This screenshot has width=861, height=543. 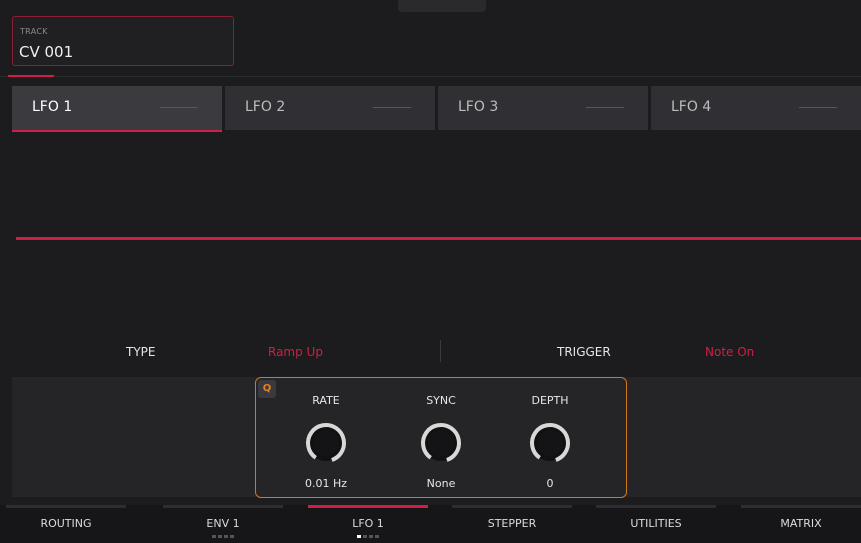 What do you see at coordinates (543, 108) in the screenshot?
I see `tab-lfo-3: LFO 3` at bounding box center [543, 108].